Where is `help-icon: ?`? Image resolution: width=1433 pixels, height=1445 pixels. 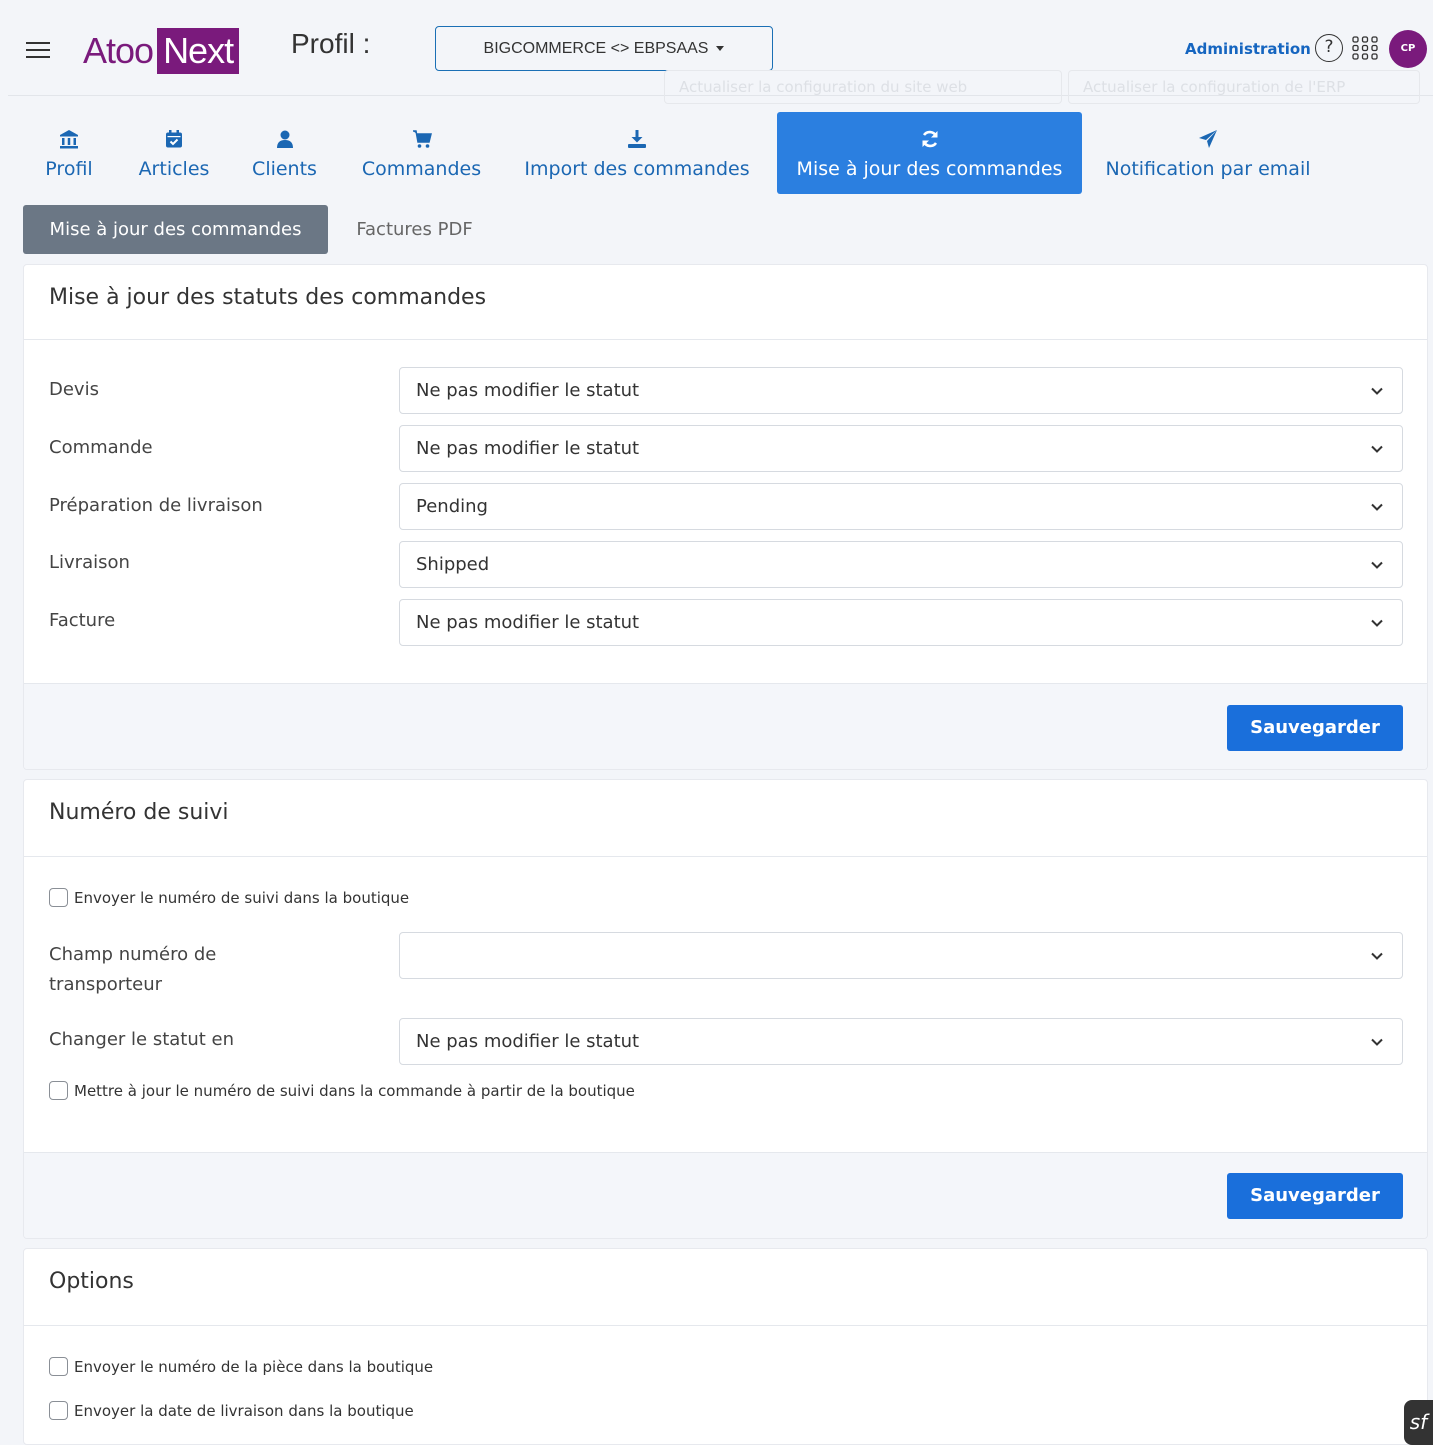 help-icon: ? is located at coordinates (1329, 48).